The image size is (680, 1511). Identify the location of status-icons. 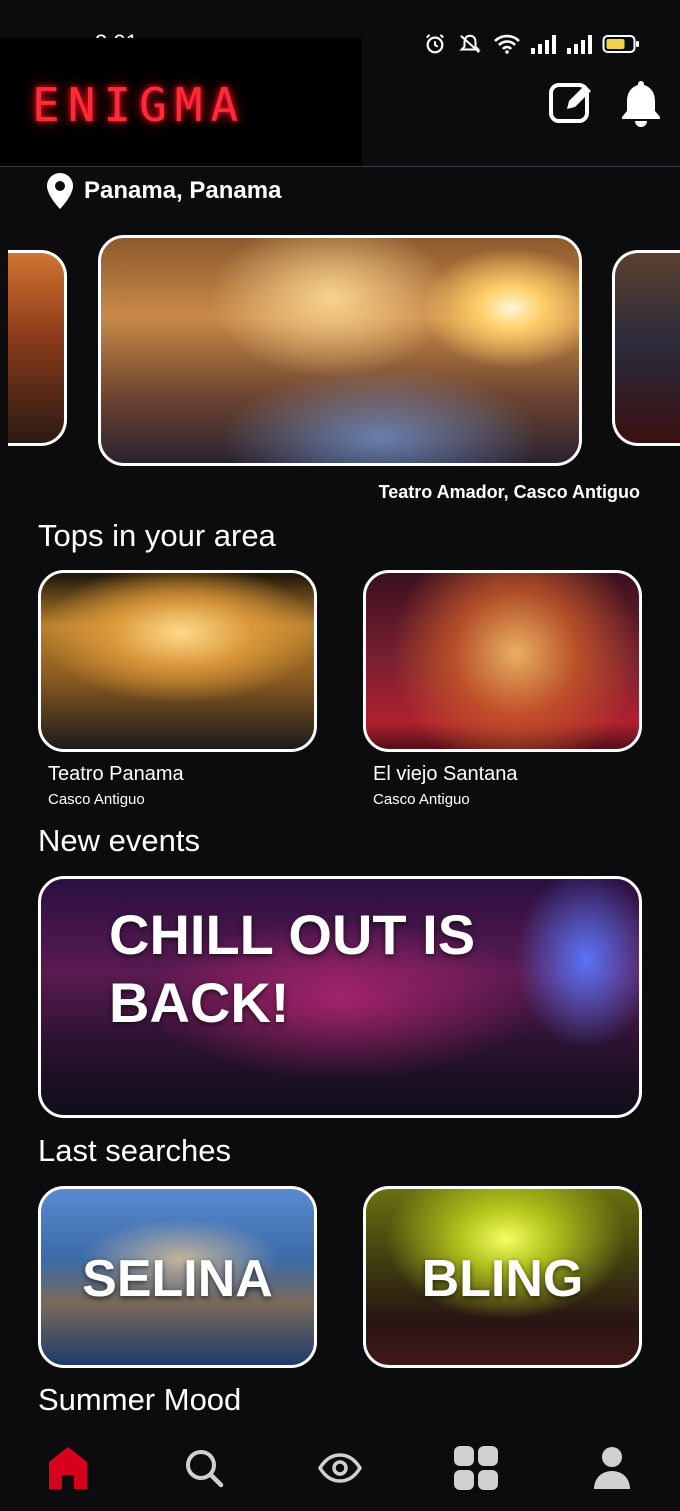
(532, 44).